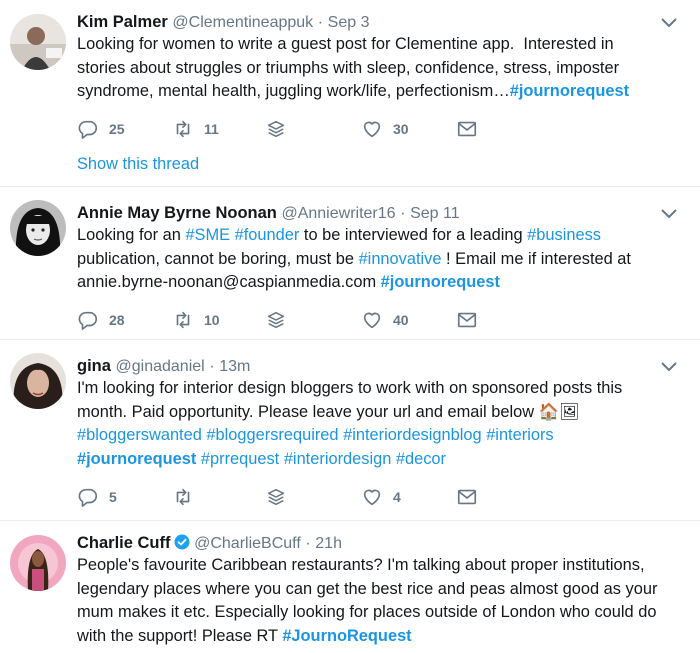 The image size is (700, 653). What do you see at coordinates (564, 235) in the screenshot?
I see `hashtag-link: #business` at bounding box center [564, 235].